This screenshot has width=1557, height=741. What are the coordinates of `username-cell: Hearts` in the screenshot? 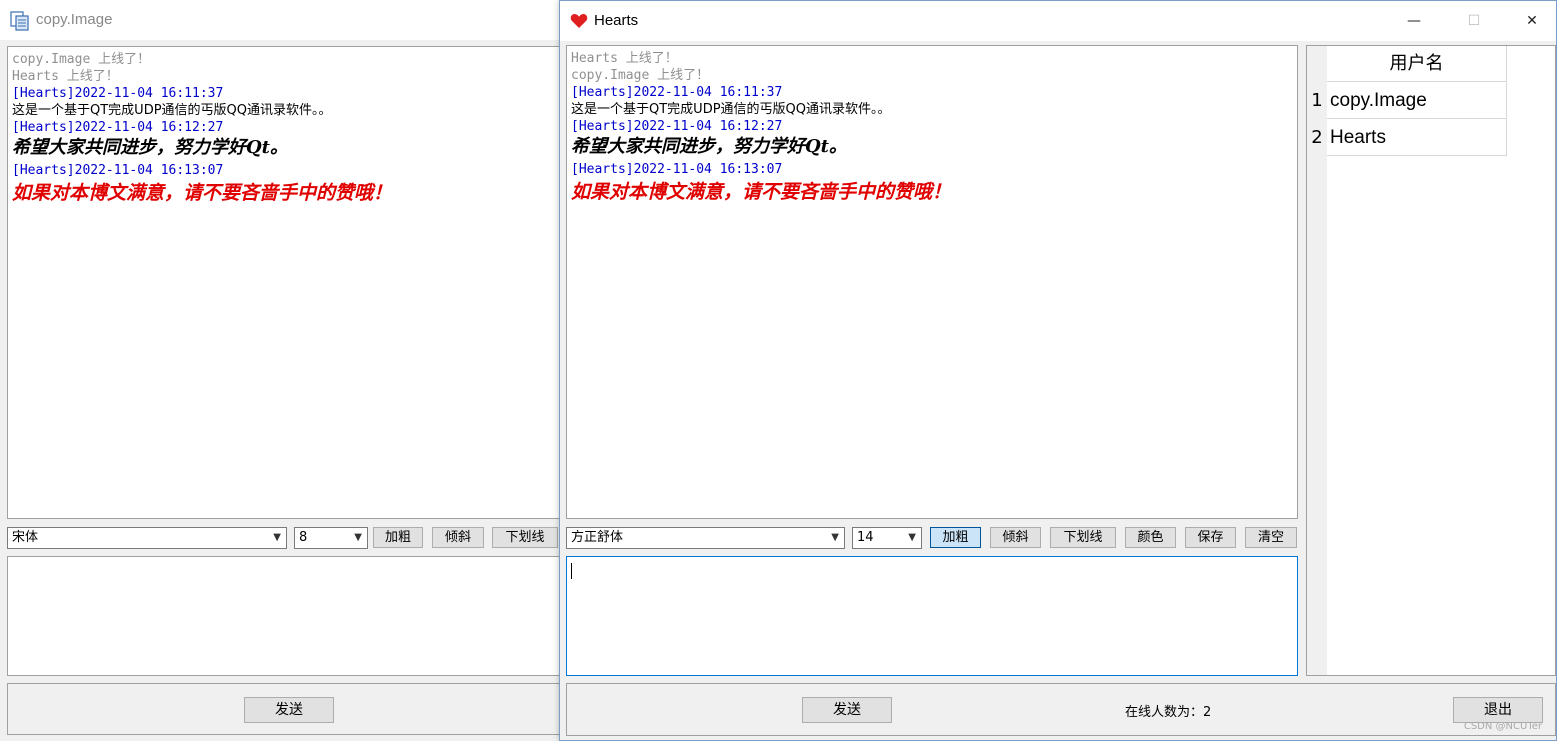 It's located at (1417, 137).